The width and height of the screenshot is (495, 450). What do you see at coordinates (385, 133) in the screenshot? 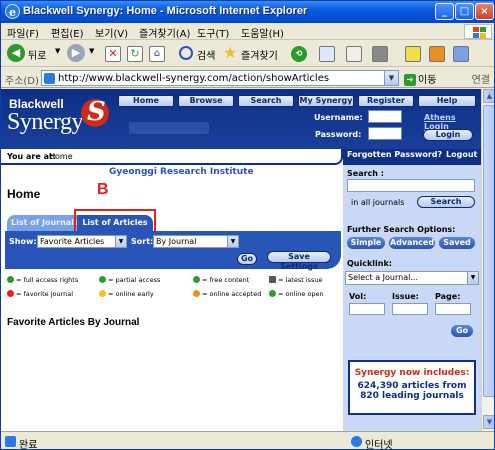
I see `password-field` at bounding box center [385, 133].